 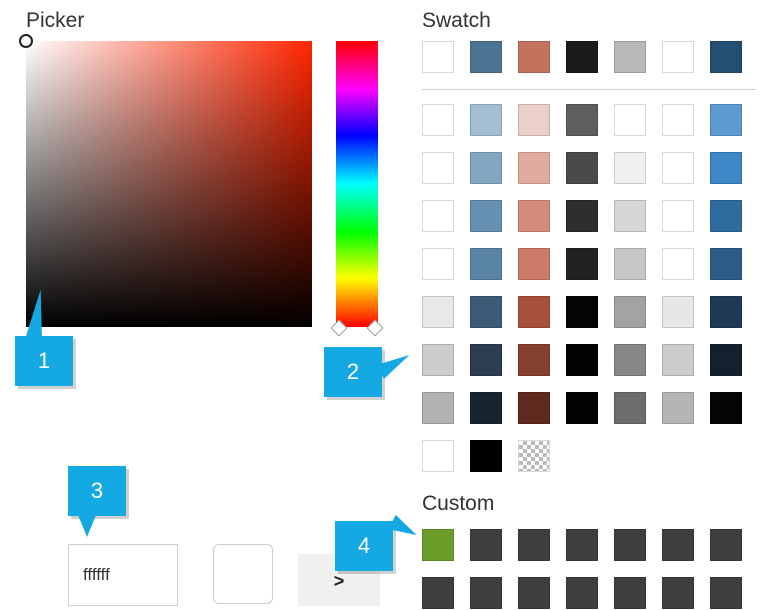 What do you see at coordinates (589, 89) in the screenshot?
I see `swatch-divider` at bounding box center [589, 89].